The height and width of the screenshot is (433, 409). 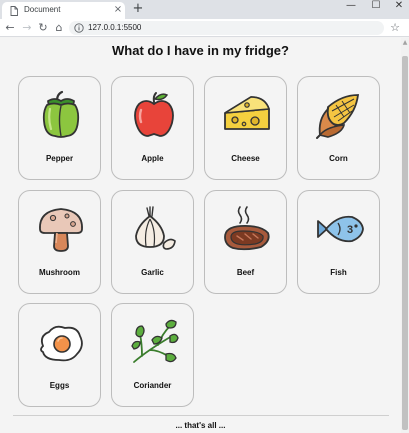 What do you see at coordinates (201, 415) in the screenshot?
I see `footer-divider` at bounding box center [201, 415].